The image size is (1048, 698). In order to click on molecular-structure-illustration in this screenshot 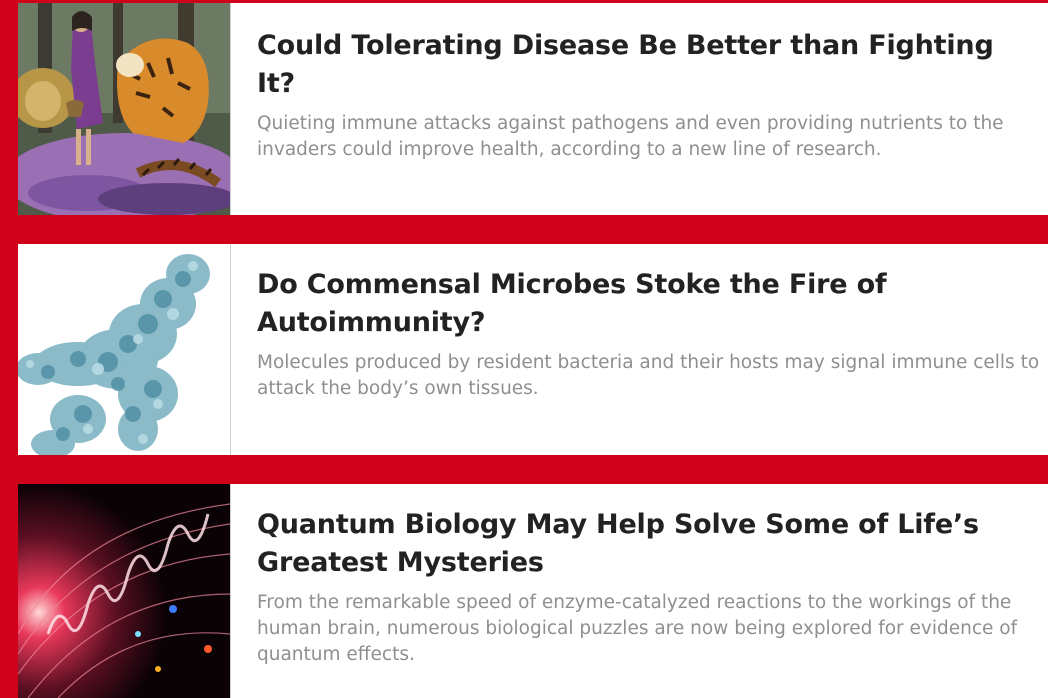, I will do `click(124, 349)`.